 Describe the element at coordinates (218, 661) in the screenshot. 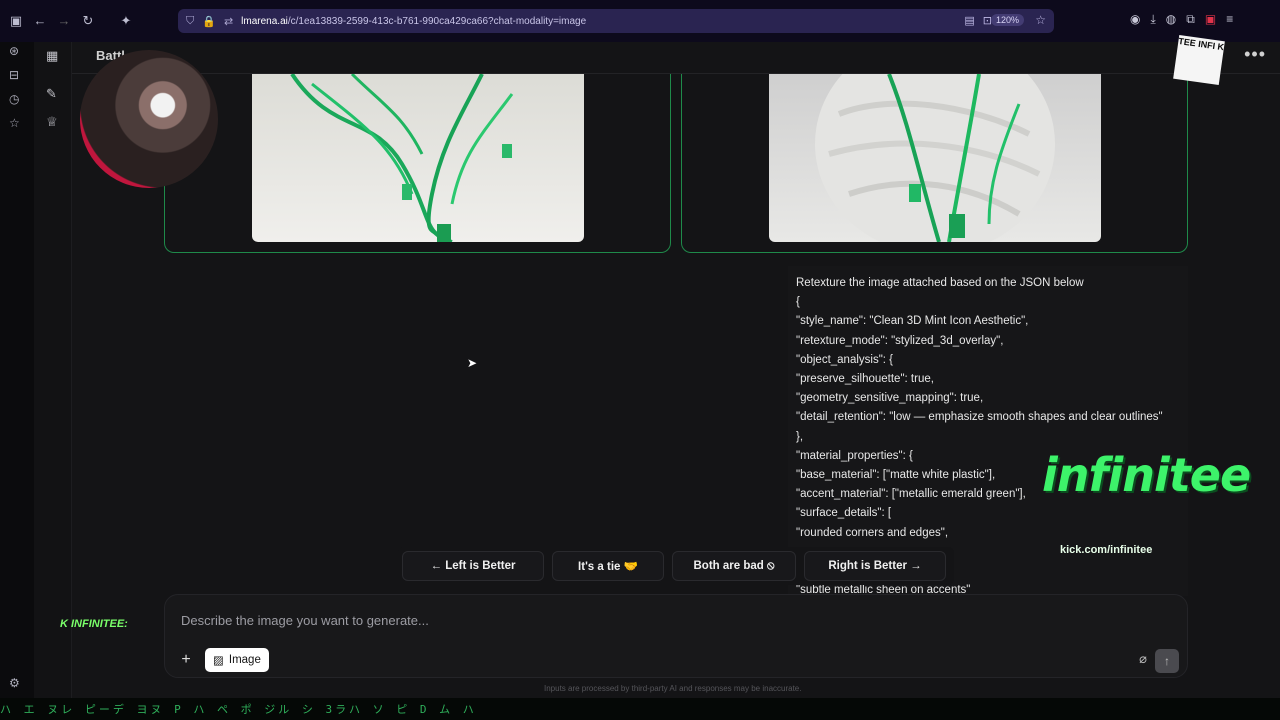

I see `image-icon: ▨` at that location.